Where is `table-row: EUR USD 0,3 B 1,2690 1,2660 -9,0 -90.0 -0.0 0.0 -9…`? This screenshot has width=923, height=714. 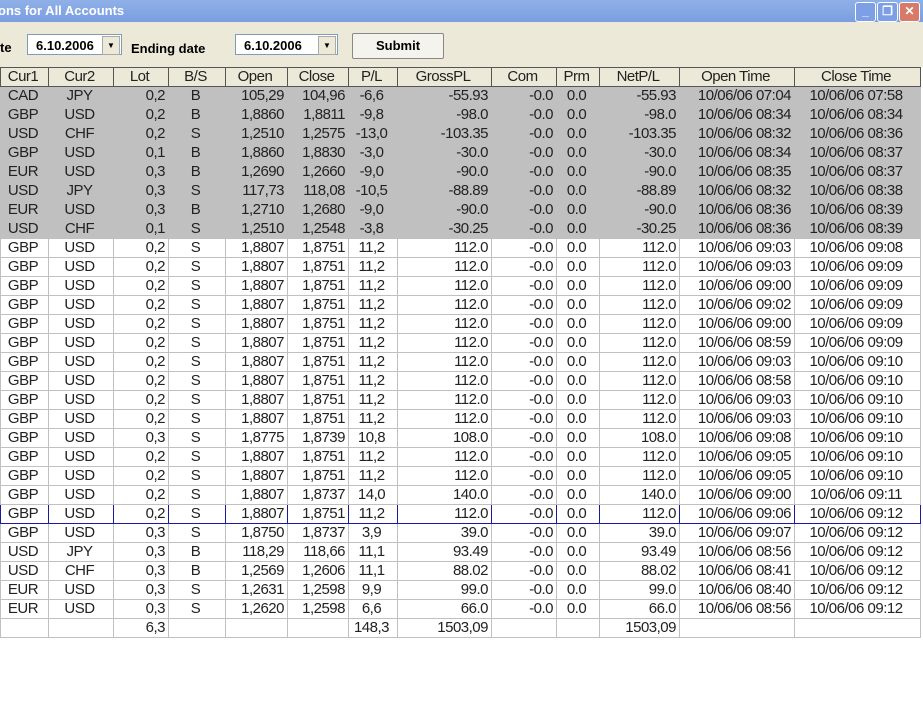
table-row: EUR USD 0,3 B 1,2690 1,2660 -9,0 -90.0 -0.0 0.0 -9… is located at coordinates (460, 172).